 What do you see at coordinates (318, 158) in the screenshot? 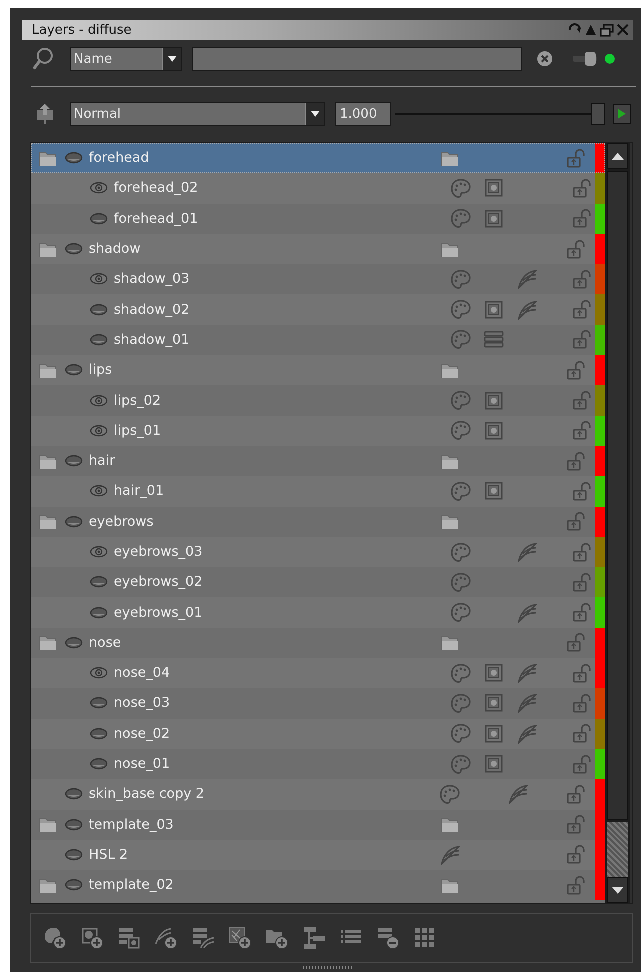
I see `layer-row: forehead` at bounding box center [318, 158].